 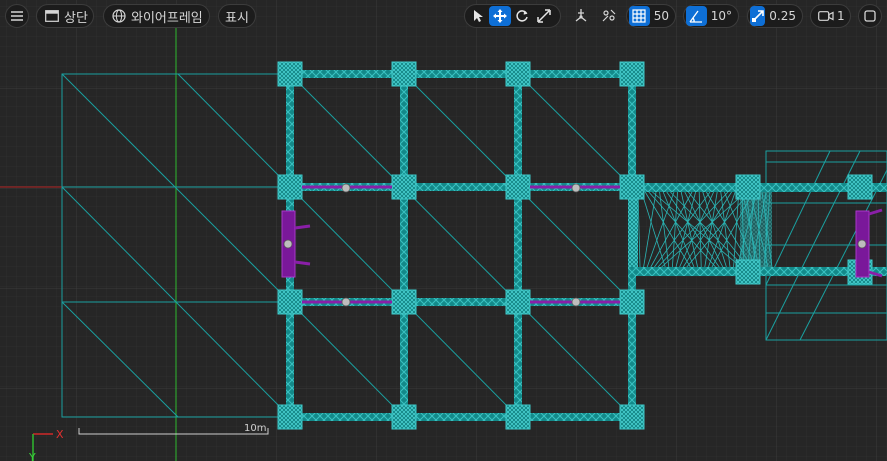 I want to click on scale-tool-button, so click(x=544, y=16).